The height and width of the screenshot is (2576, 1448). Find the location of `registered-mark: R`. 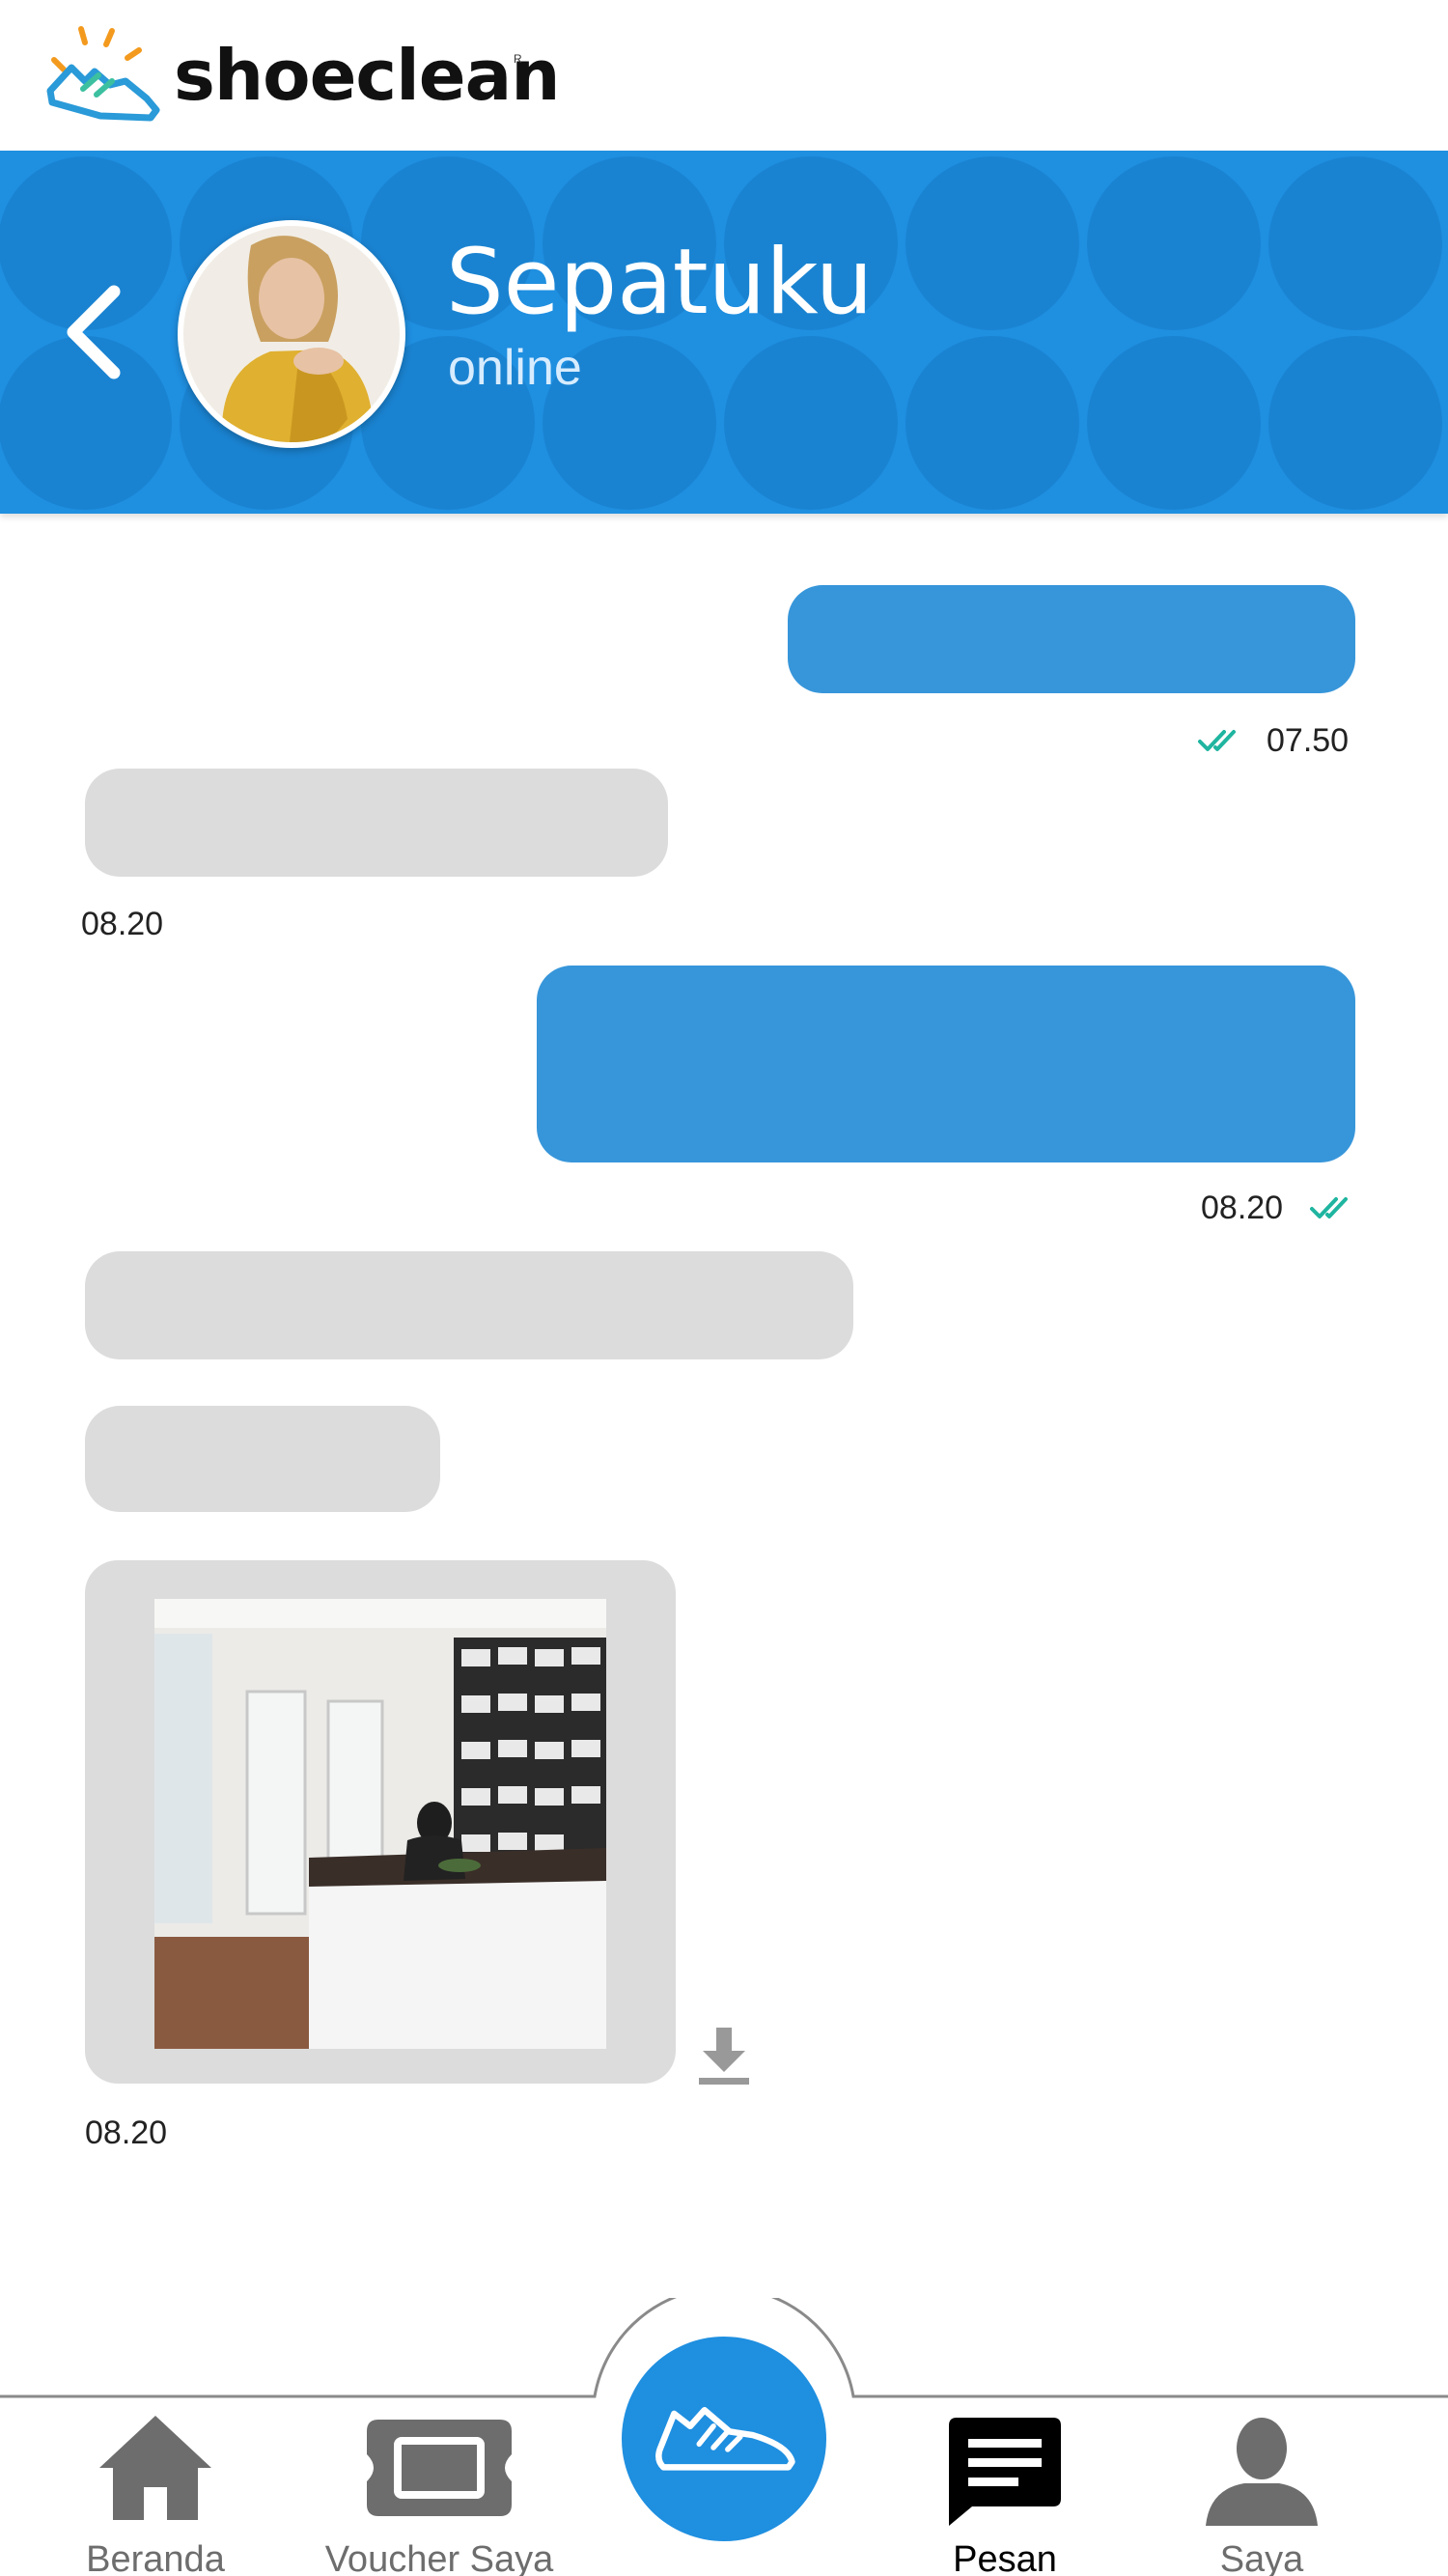

registered-mark: R is located at coordinates (518, 59).